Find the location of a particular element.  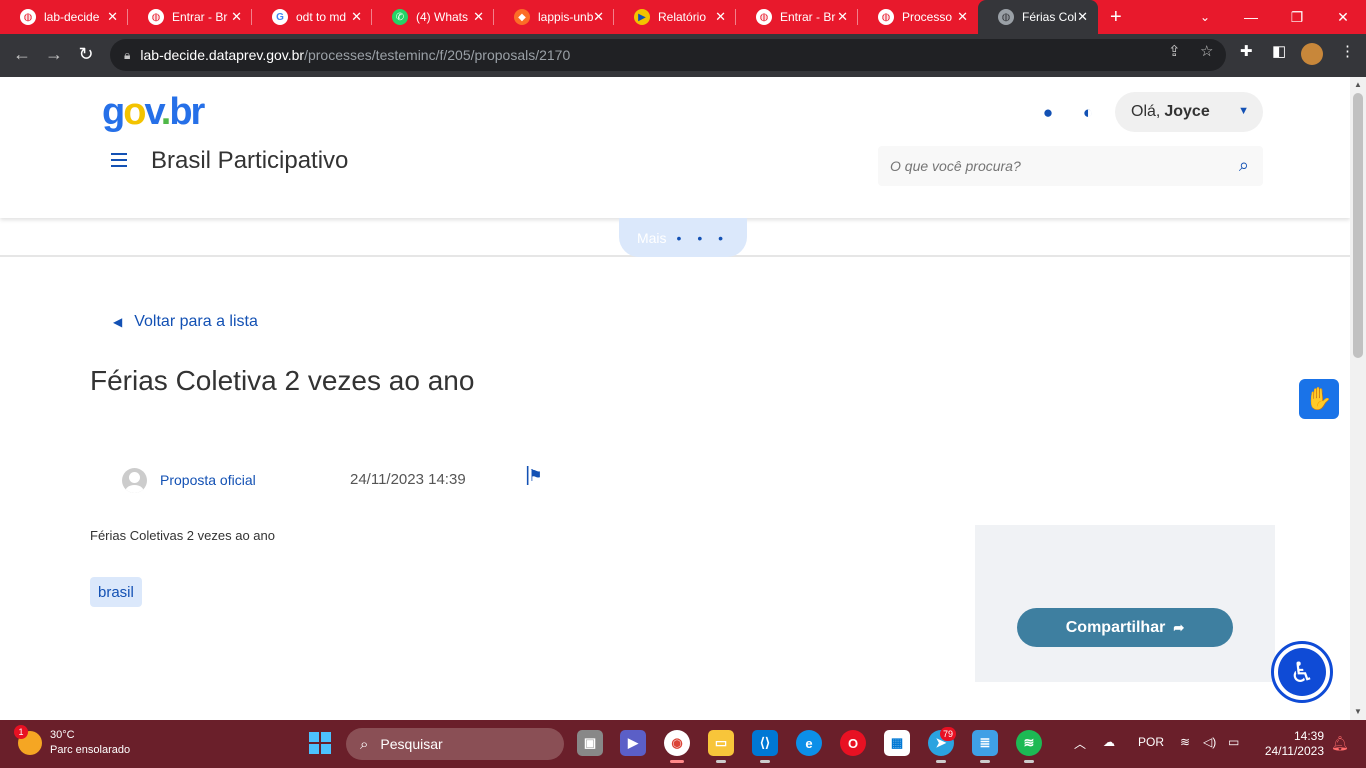

back-to-list-link: ◀ Voltar para a lista is located at coordinates (185, 322).